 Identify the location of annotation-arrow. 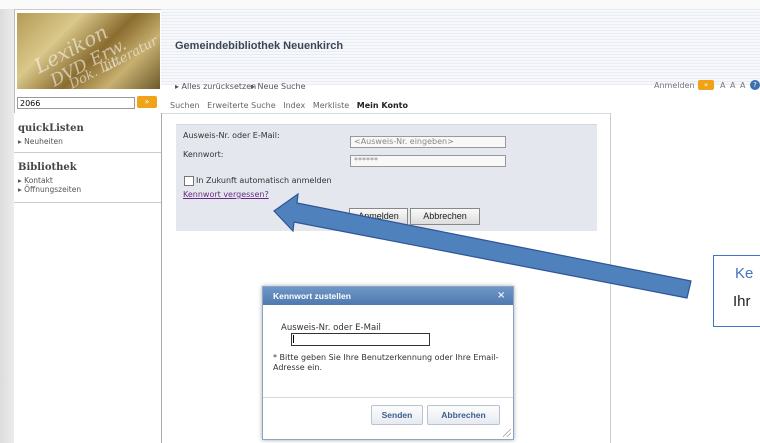
(482, 245).